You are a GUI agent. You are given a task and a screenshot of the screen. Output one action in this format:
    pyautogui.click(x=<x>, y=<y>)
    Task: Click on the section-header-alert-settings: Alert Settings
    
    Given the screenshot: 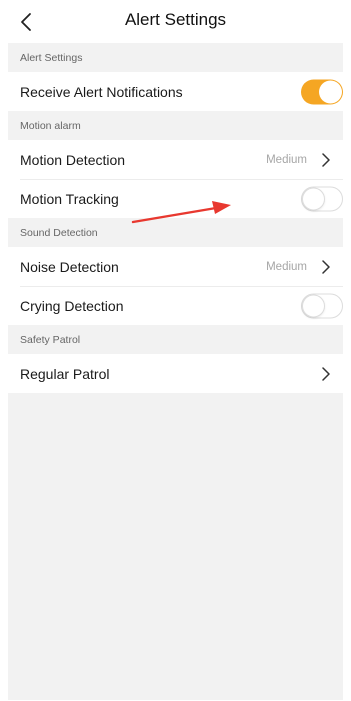 What is the action you would take?
    pyautogui.click(x=51, y=57)
    